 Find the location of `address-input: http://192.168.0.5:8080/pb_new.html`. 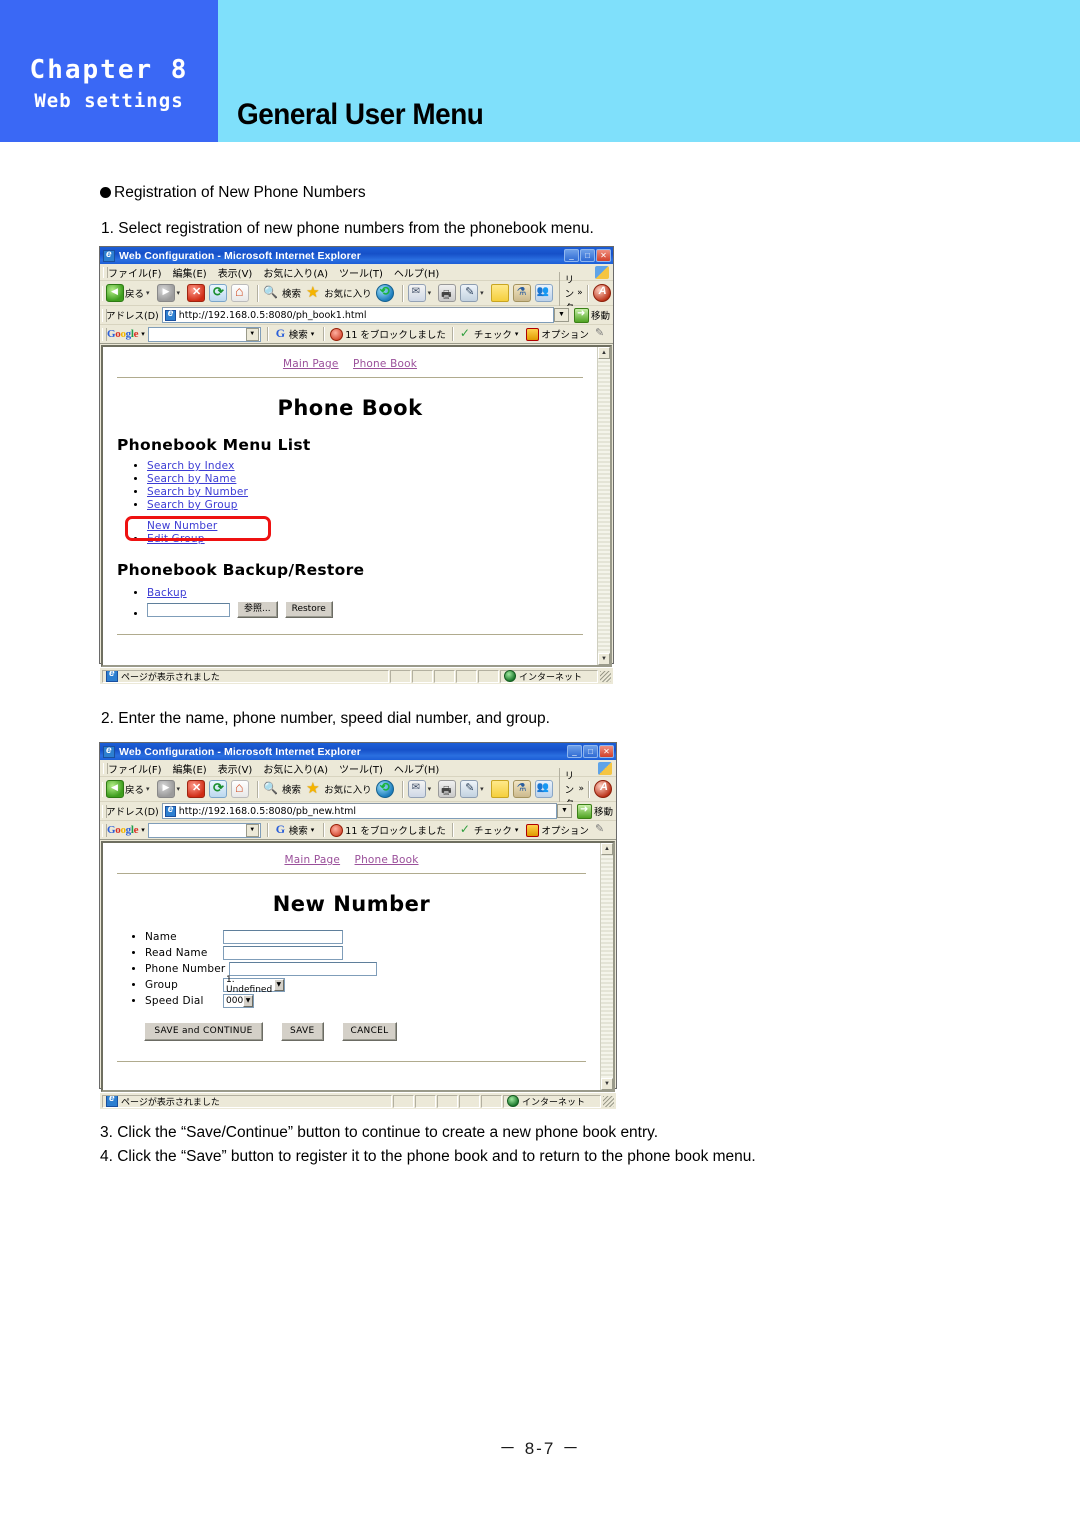

address-input: http://192.168.0.5:8080/pb_new.html is located at coordinates (359, 811).